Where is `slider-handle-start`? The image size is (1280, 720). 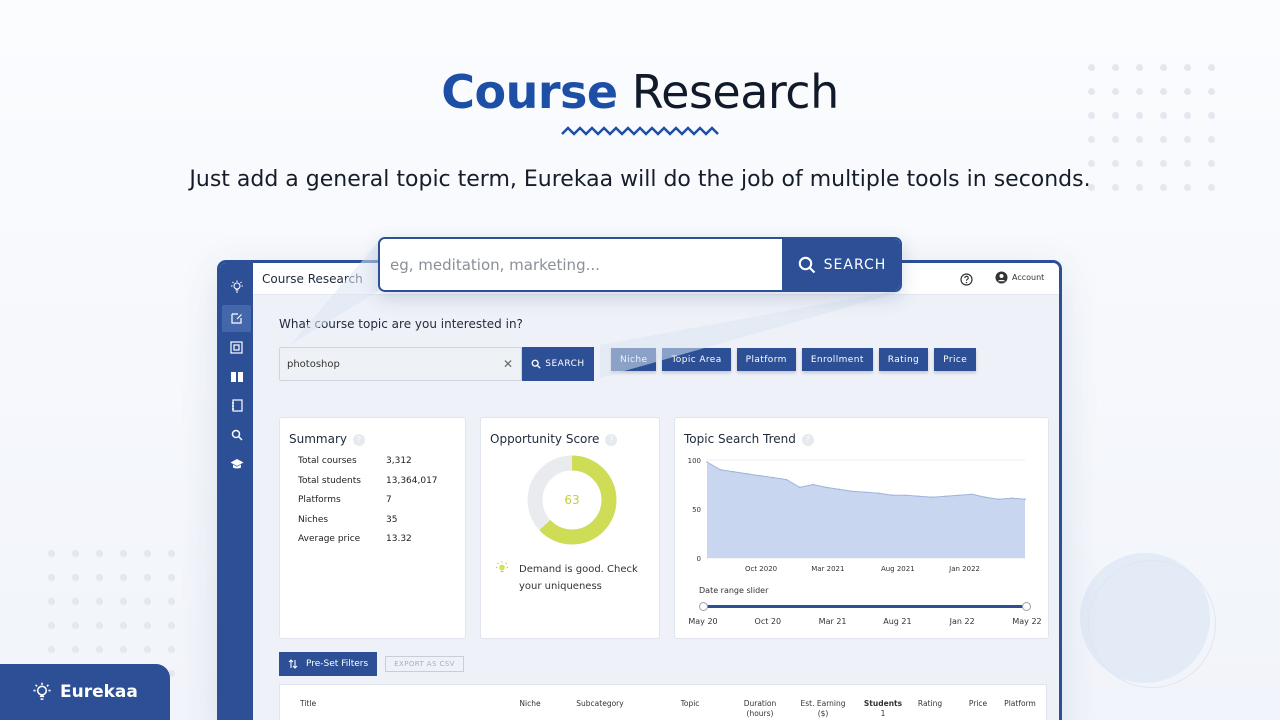 slider-handle-start is located at coordinates (703, 606).